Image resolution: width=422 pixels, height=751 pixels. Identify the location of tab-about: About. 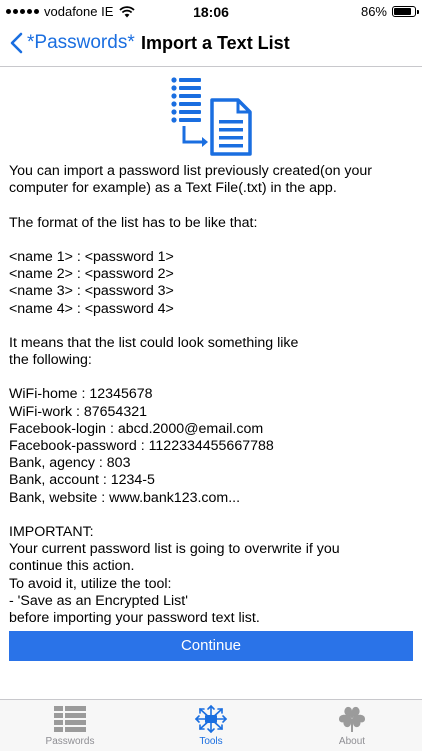
(352, 725).